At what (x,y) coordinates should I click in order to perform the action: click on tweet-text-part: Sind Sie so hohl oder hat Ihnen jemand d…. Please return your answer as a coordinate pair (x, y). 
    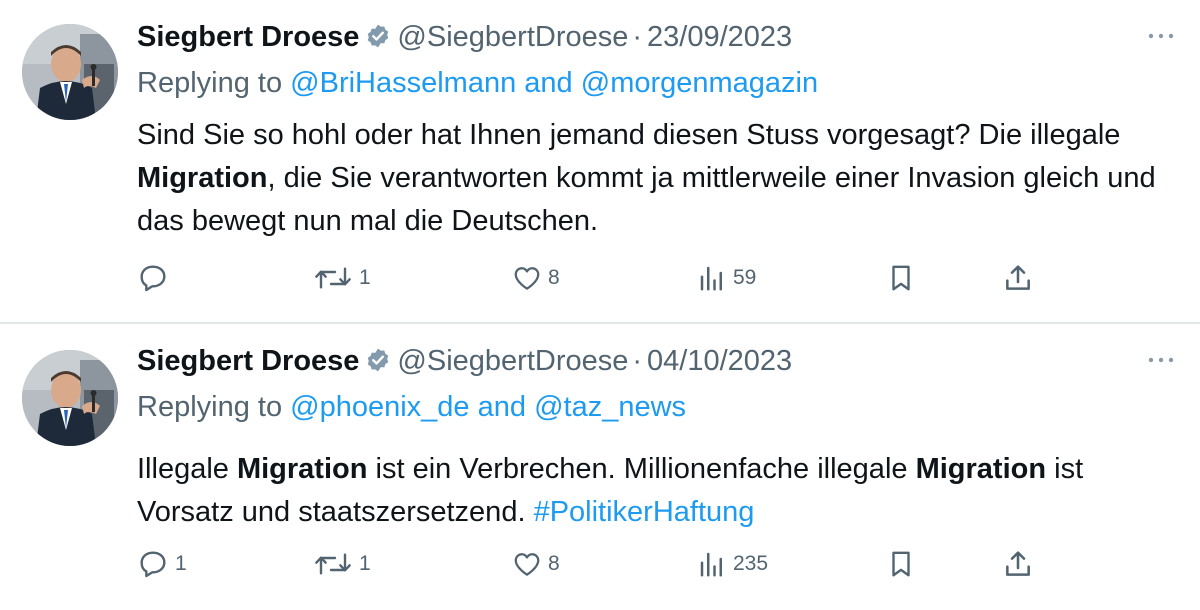
    Looking at the image, I should click on (629, 135).